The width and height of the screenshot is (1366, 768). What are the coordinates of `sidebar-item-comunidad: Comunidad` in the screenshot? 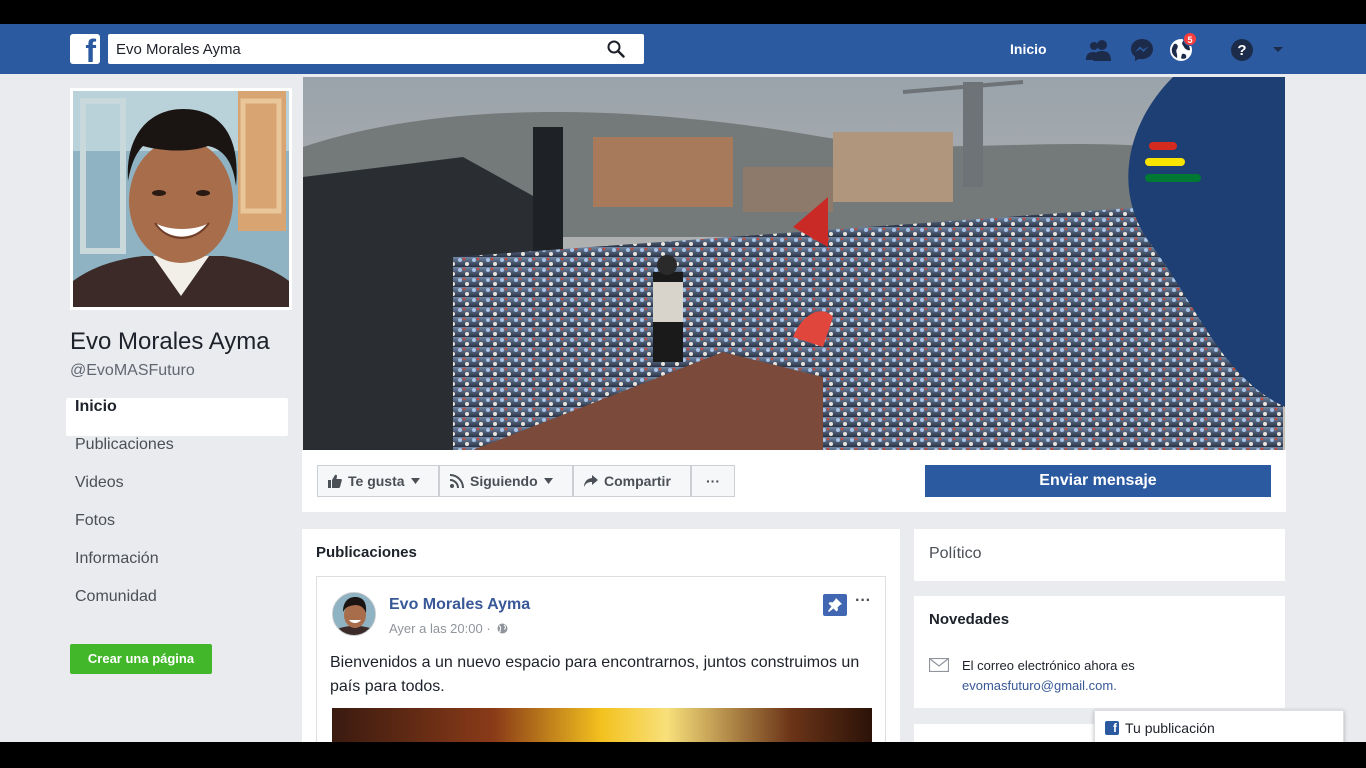 It's located at (177, 607).